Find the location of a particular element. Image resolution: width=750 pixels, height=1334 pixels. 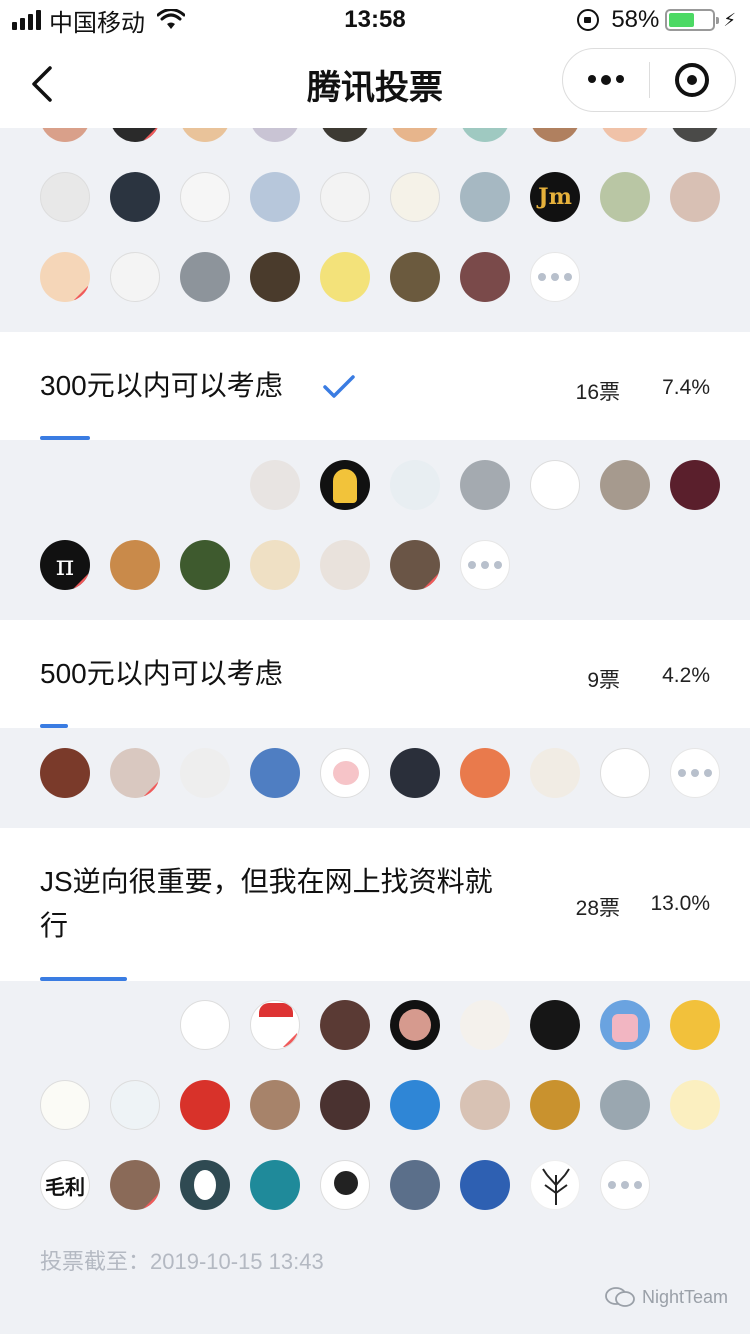

tree-icon is located at coordinates (555, 1185).